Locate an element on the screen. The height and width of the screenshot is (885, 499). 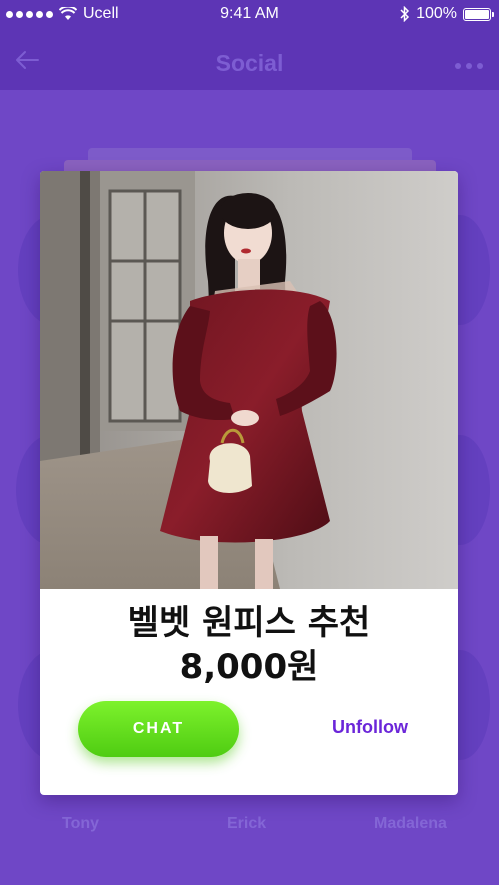
more-horizontal-icon is located at coordinates (469, 66).